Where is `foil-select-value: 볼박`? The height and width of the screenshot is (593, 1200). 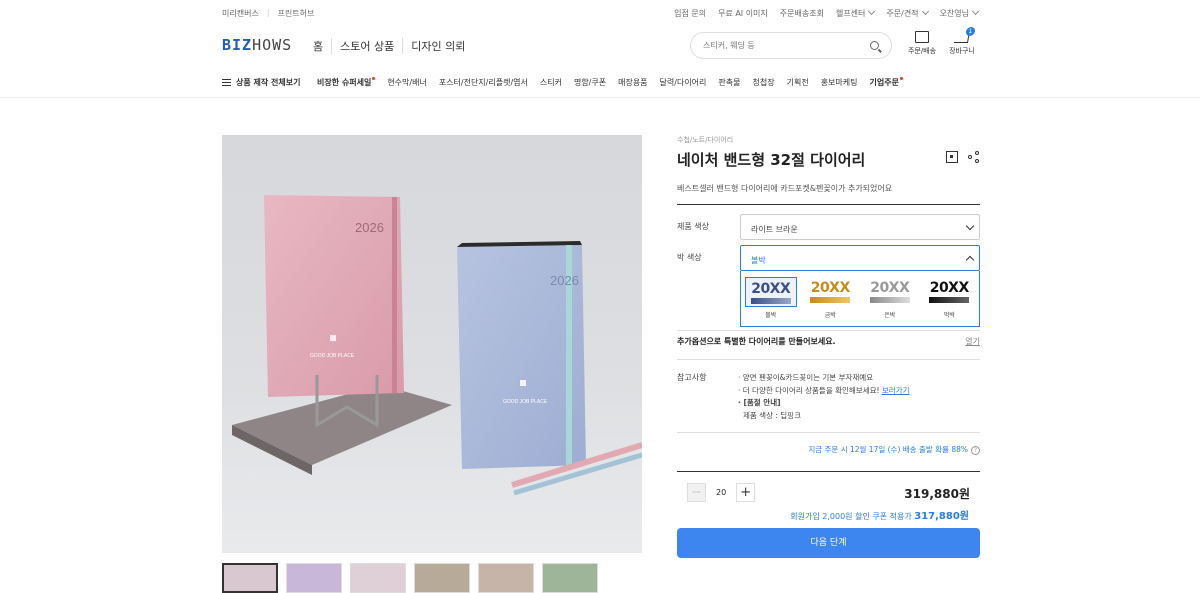 foil-select-value: 볼박 is located at coordinates (758, 260).